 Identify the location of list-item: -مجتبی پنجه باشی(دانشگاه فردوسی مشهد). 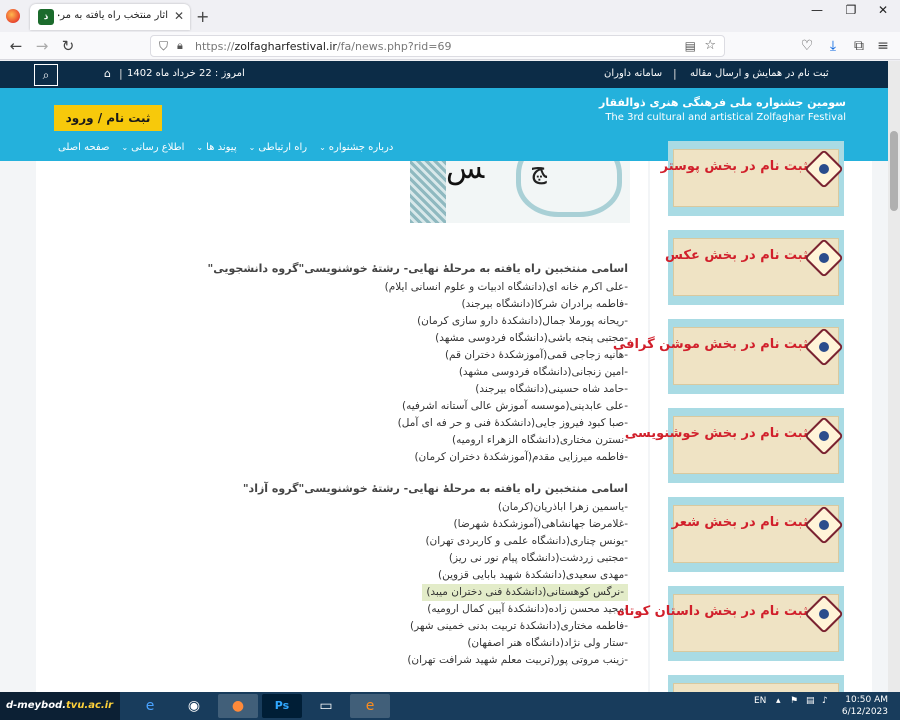
(531, 338).